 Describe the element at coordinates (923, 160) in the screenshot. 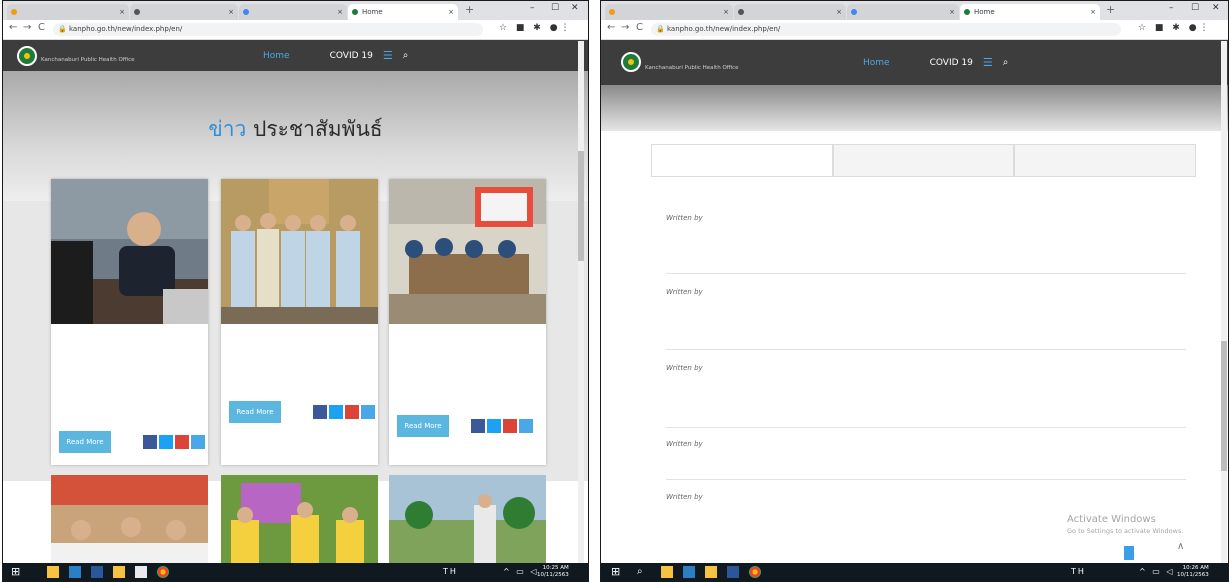

I see `tab-procurement` at that location.